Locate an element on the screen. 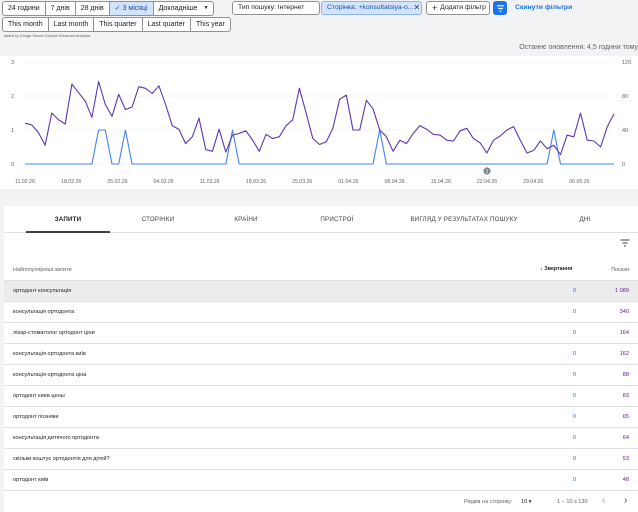 This screenshot has height=512, width=638. last-quarter-button: Last quarter is located at coordinates (167, 24).